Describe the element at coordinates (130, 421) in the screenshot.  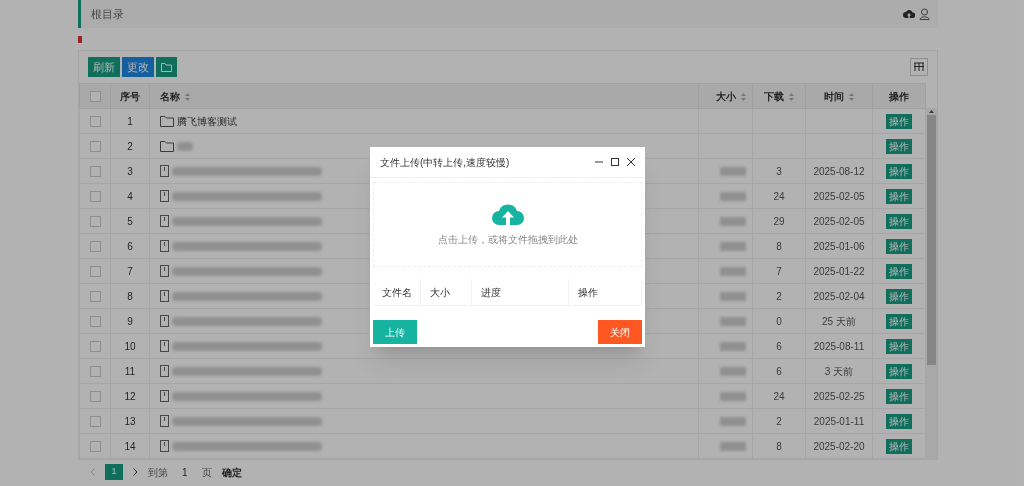
I see `row-number: 13` at that location.